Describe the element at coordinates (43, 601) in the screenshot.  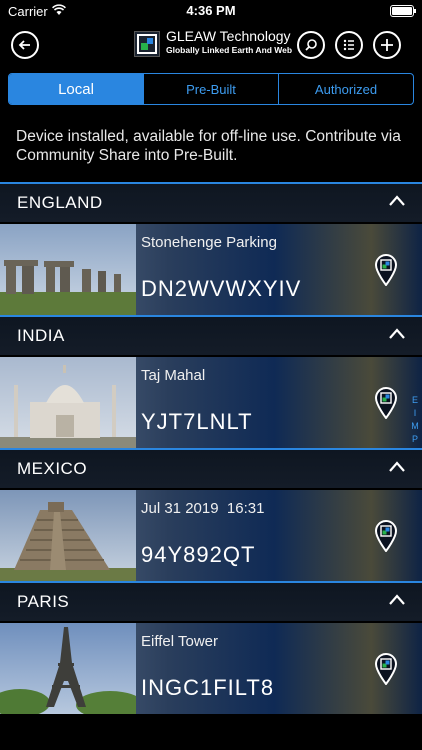
I see `section-name: PARIS` at that location.